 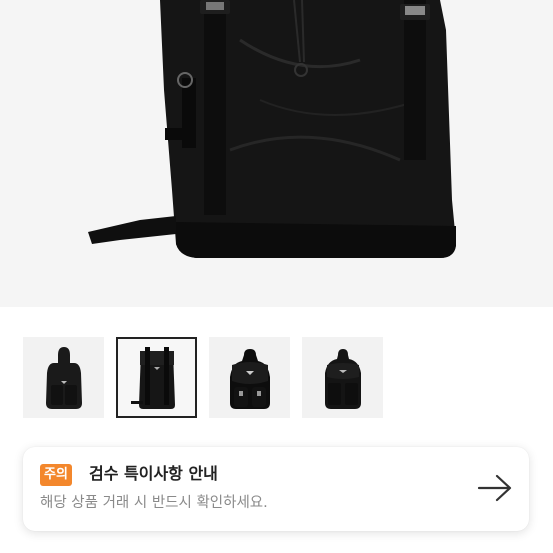 What do you see at coordinates (276, 489) in the screenshot?
I see `inspection-notice-card: 주의 검수 특이사항 안내 해당 상품 거래 시 반드시 확인하세요.` at bounding box center [276, 489].